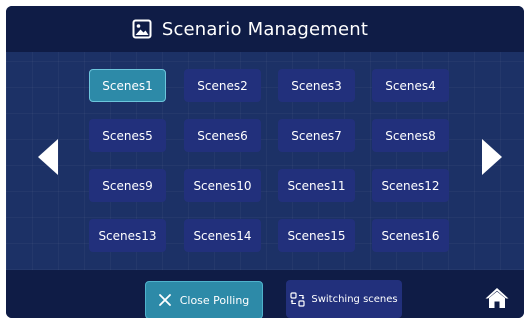 The height and width of the screenshot is (323, 530). Describe the element at coordinates (222, 185) in the screenshot. I see `scene-button-10: Scenes10` at that location.